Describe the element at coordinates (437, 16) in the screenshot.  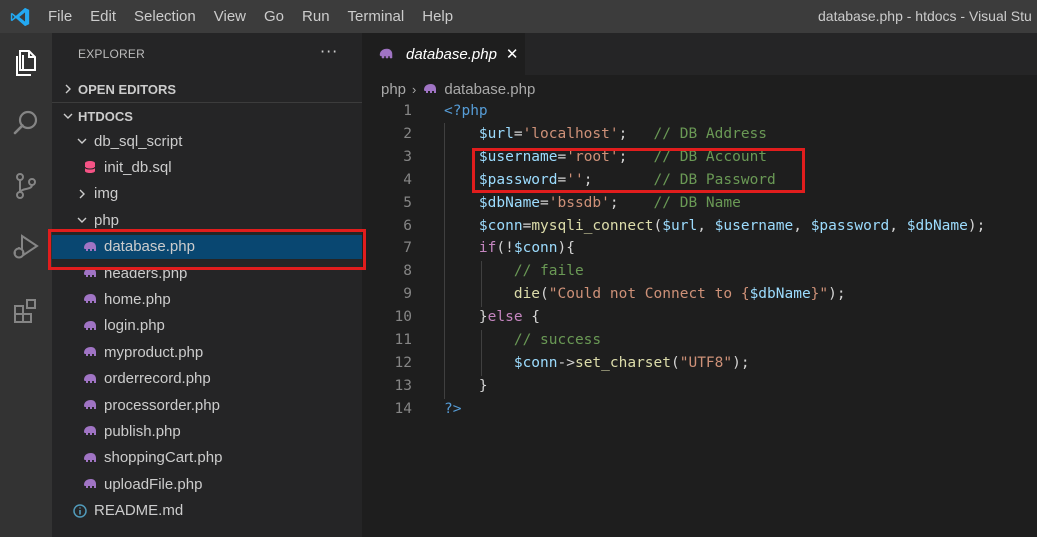
I see `menu-help: Help` at that location.